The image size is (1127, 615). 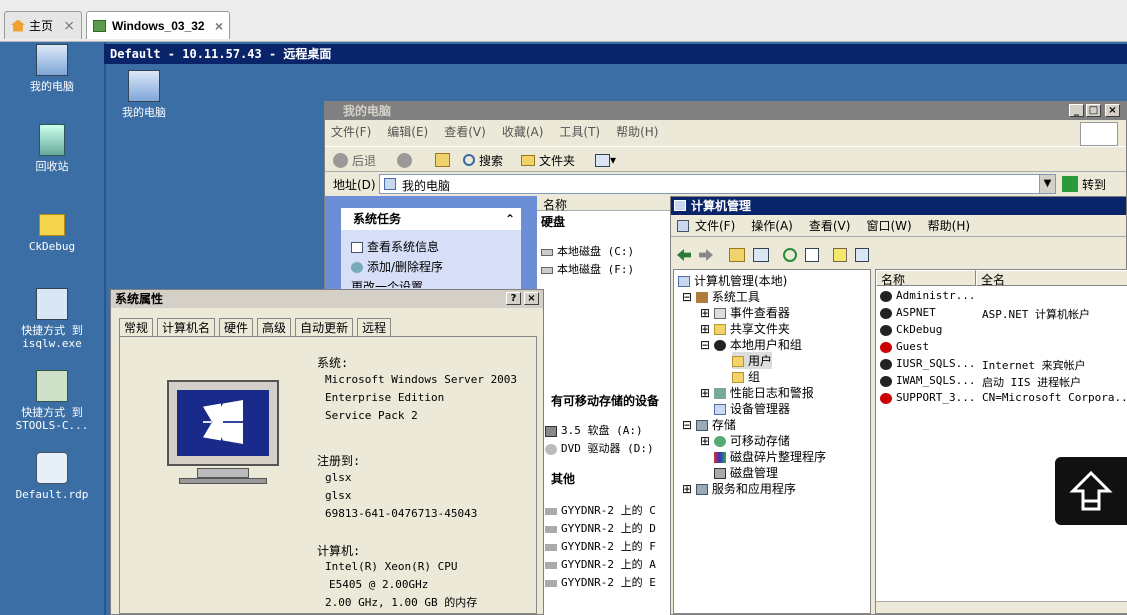 What do you see at coordinates (594, 430) in the screenshot?
I see `list-item: 3.5 软盘 (A:)` at bounding box center [594, 430].